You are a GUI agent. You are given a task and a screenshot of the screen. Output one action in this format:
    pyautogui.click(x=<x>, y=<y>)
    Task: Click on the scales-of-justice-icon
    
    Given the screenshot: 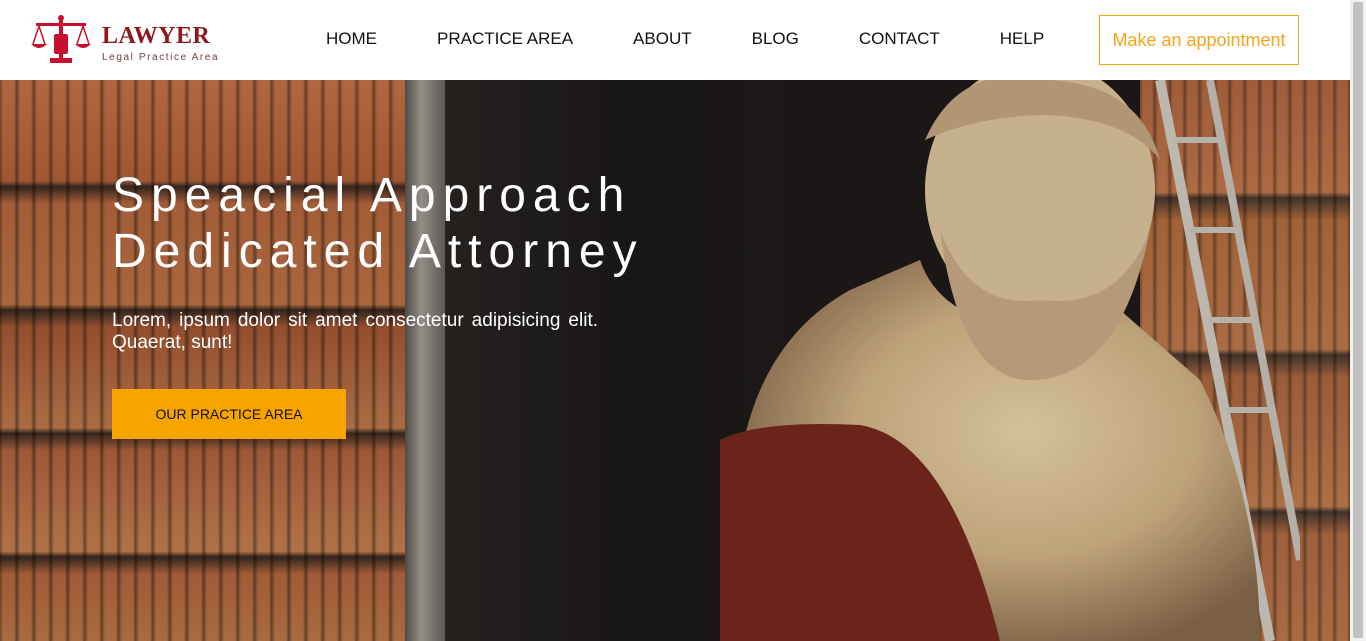 What is the action you would take?
    pyautogui.click(x=61, y=42)
    